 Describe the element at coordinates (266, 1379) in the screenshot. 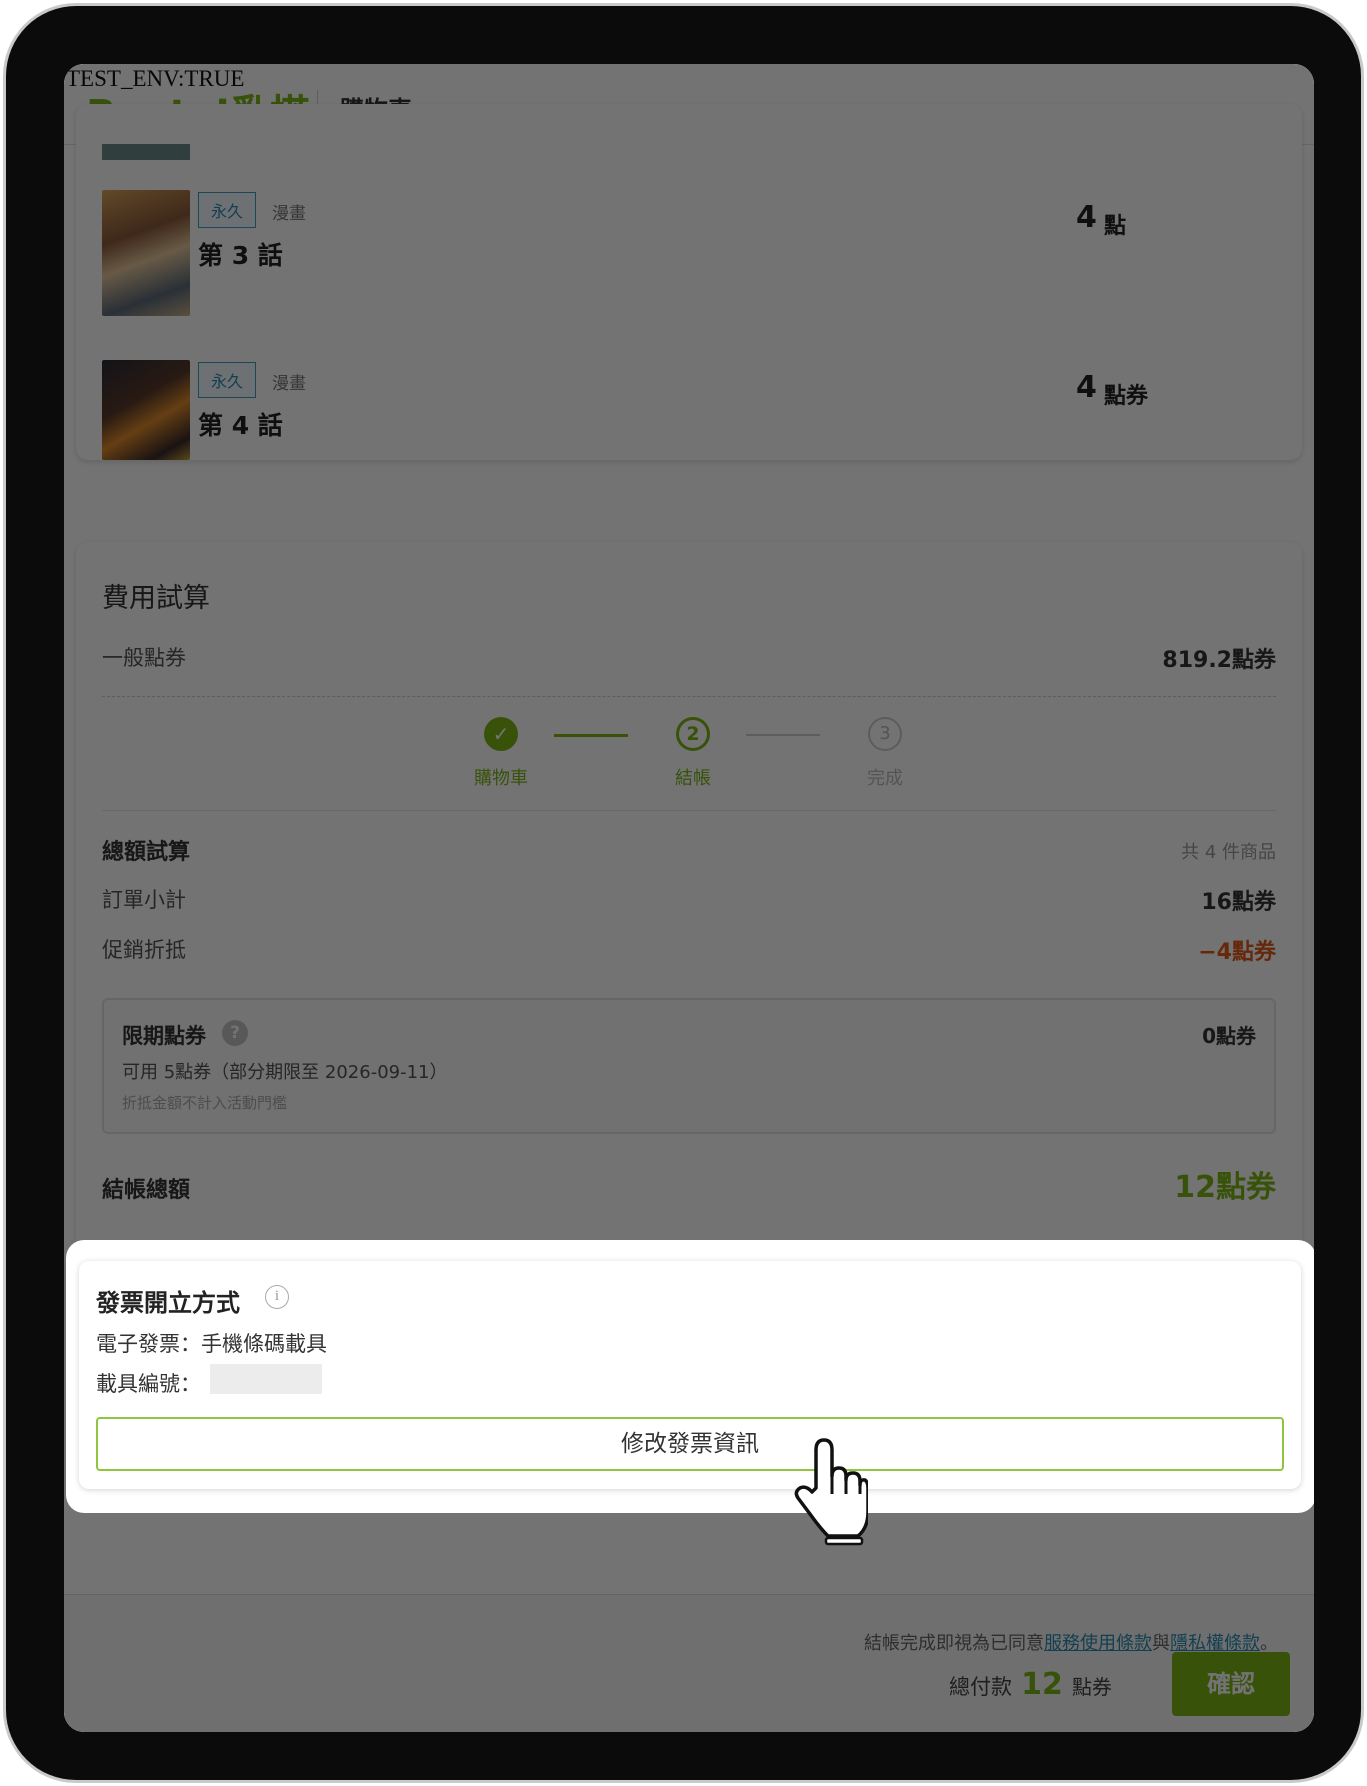

I see `carrier-number-redacted` at that location.